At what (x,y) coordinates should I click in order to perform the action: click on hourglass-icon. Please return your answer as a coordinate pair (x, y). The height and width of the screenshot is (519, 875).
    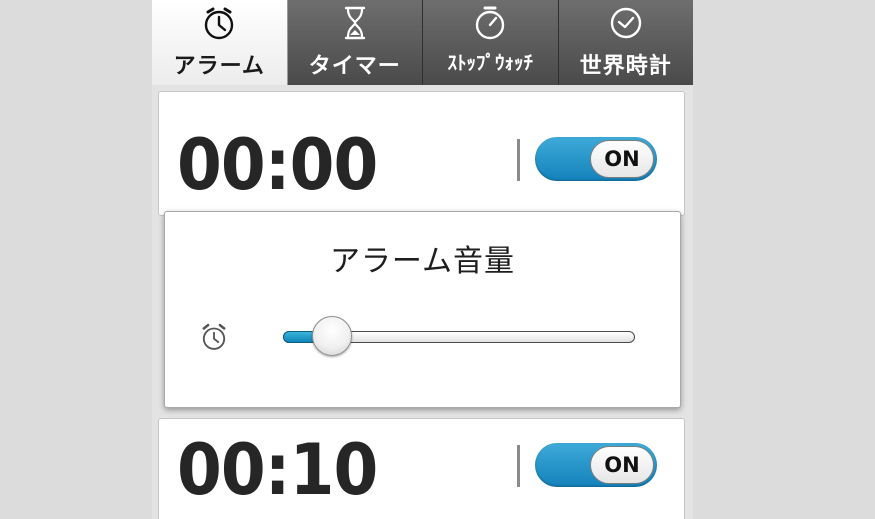
    Looking at the image, I should click on (354, 23).